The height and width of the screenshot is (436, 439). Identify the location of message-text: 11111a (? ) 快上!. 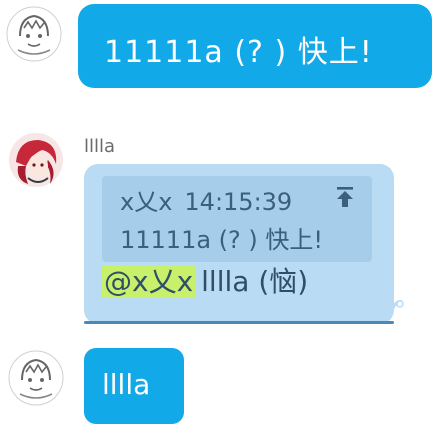
(238, 52).